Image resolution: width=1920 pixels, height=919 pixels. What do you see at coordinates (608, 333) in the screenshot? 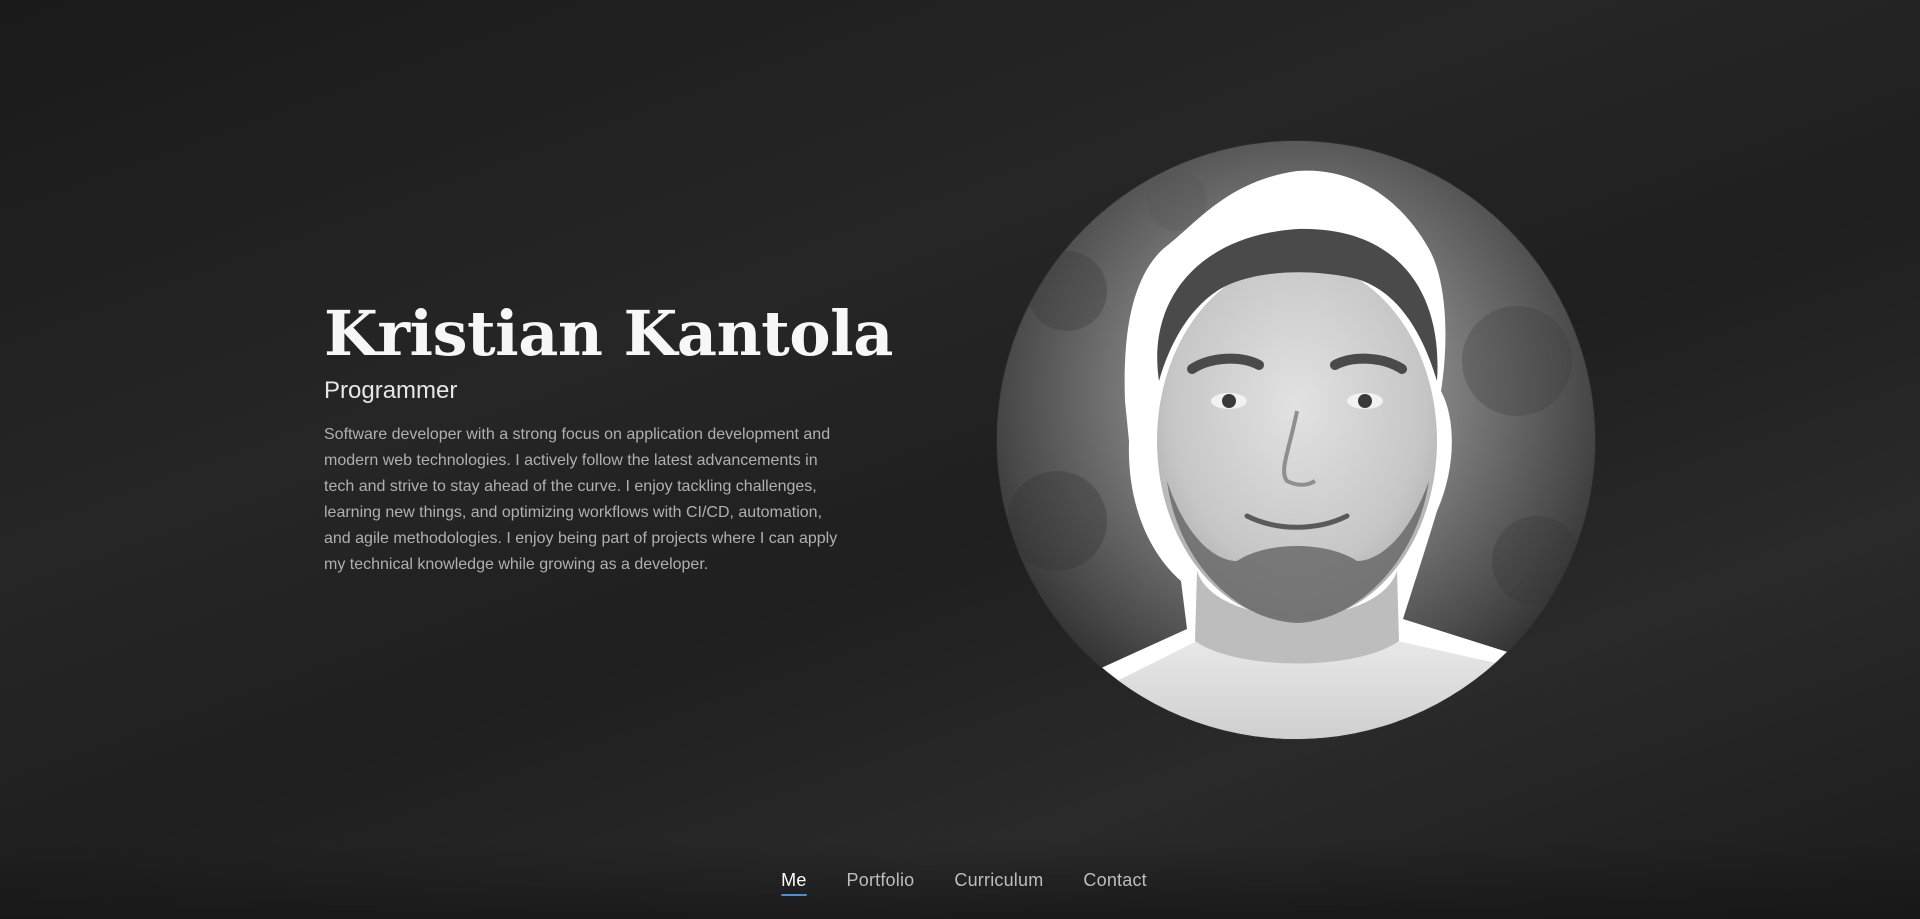
I see `page-title: Kristian Kantola` at bounding box center [608, 333].